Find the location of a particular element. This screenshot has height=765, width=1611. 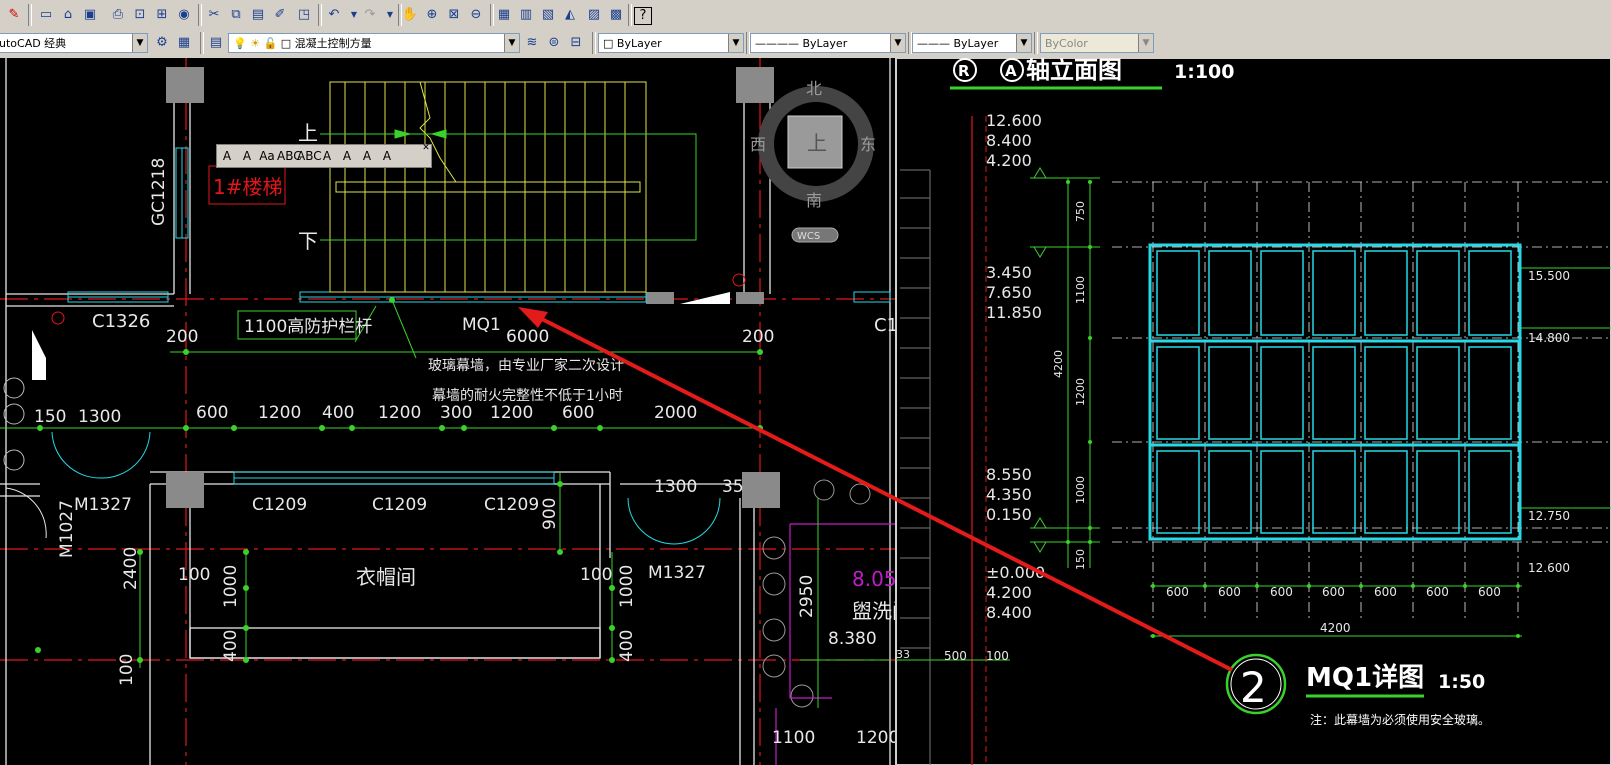

calc-icon: ▩ is located at coordinates (616, 15).